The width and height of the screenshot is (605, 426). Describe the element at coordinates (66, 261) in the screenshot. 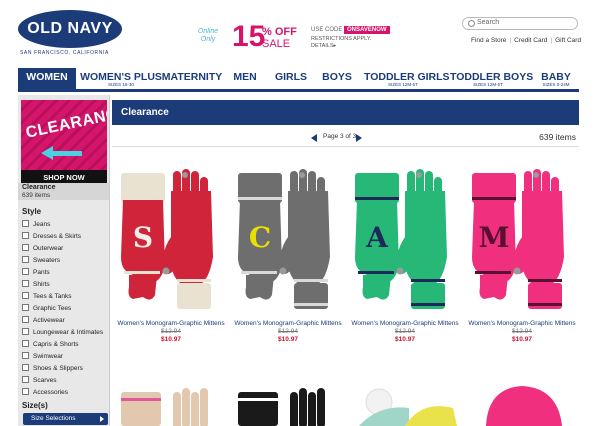

I see `style-facet-item: Sweaters` at that location.